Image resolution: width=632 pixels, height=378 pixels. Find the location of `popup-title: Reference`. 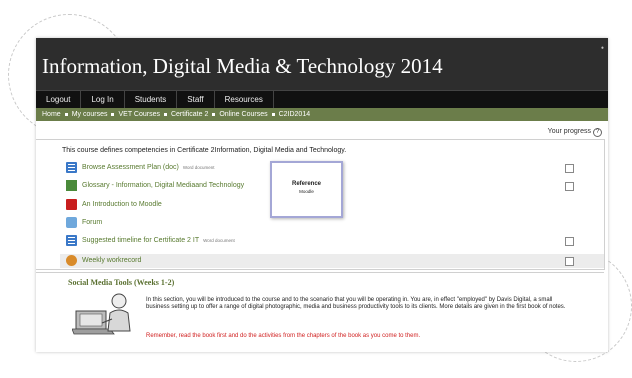

popup-title: Reference is located at coordinates (306, 184).